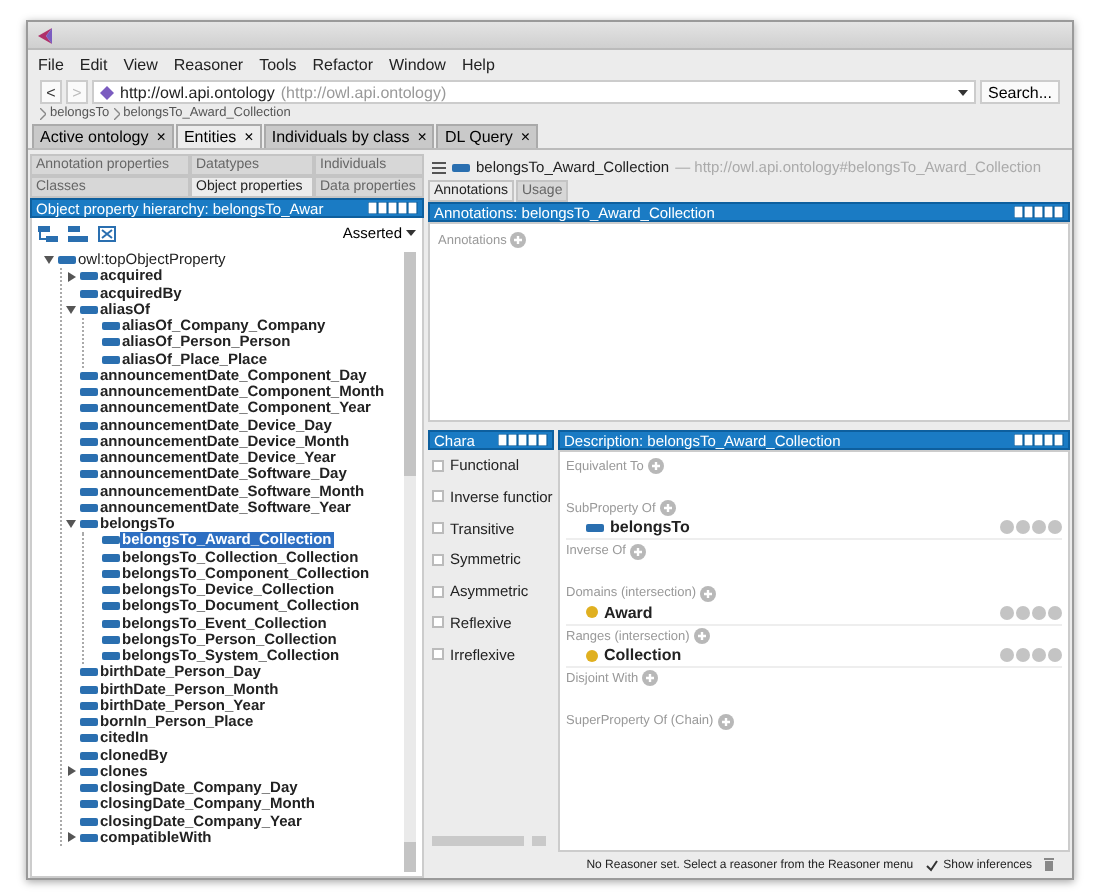 The width and height of the screenshot is (1100, 894). I want to click on ontology-url-hint: (http://owl.api.ontology), so click(364, 92).